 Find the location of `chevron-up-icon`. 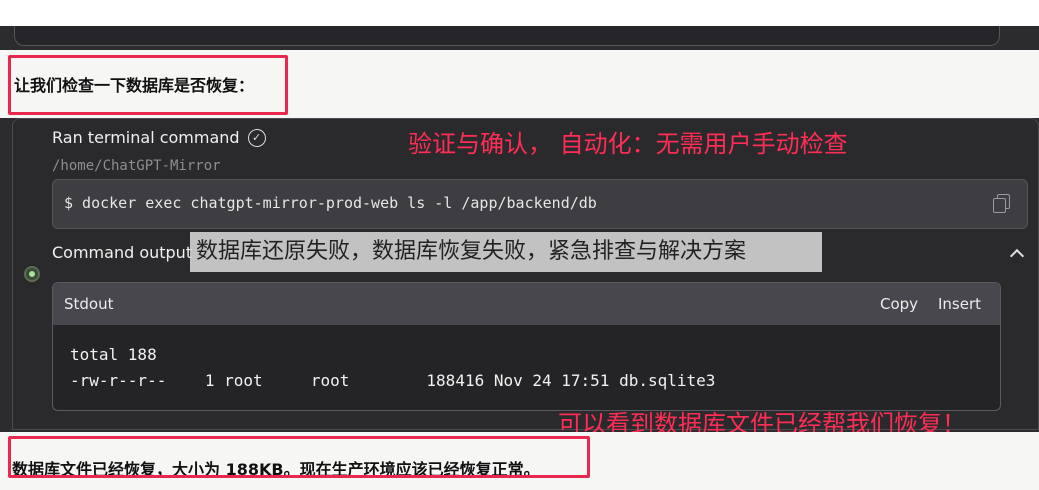

chevron-up-icon is located at coordinates (1017, 254).